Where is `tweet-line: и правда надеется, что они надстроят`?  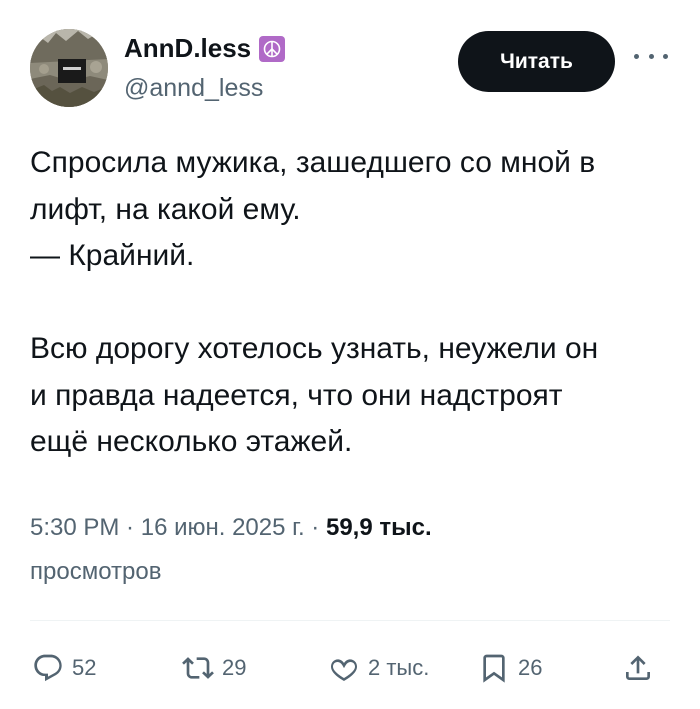
tweet-line: и правда надеется, что они надстроят is located at coordinates (296, 395).